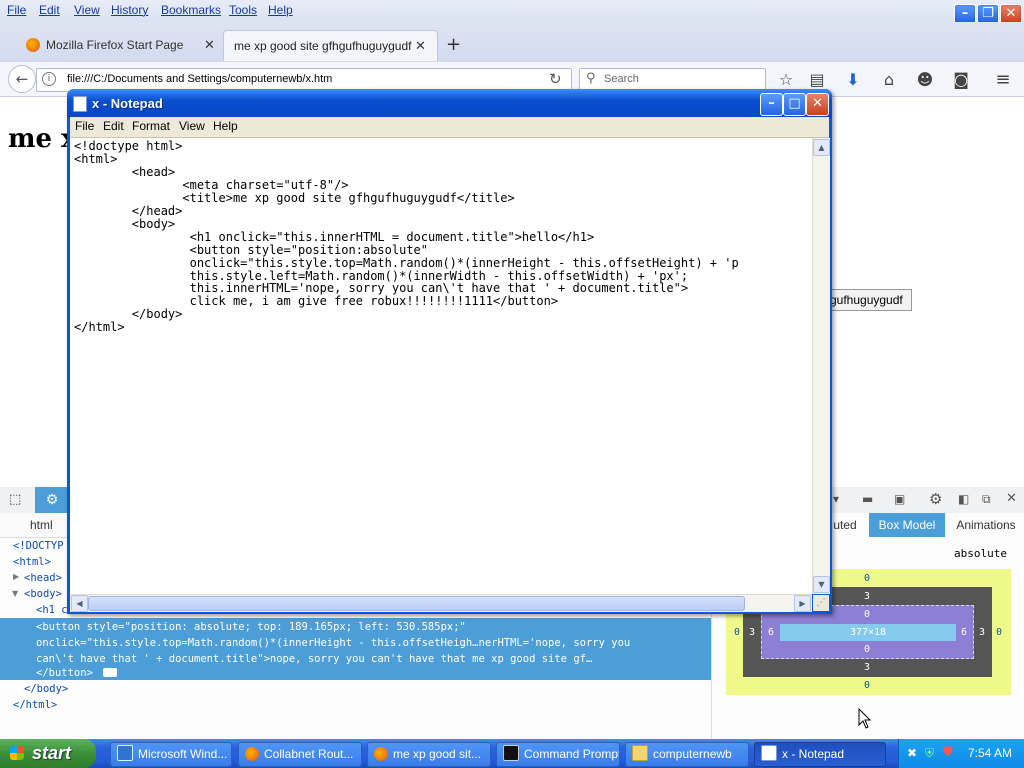 Image resolution: width=1024 pixels, height=768 pixels. Describe the element at coordinates (35, 705) in the screenshot. I see `markup-line: </html>` at that location.